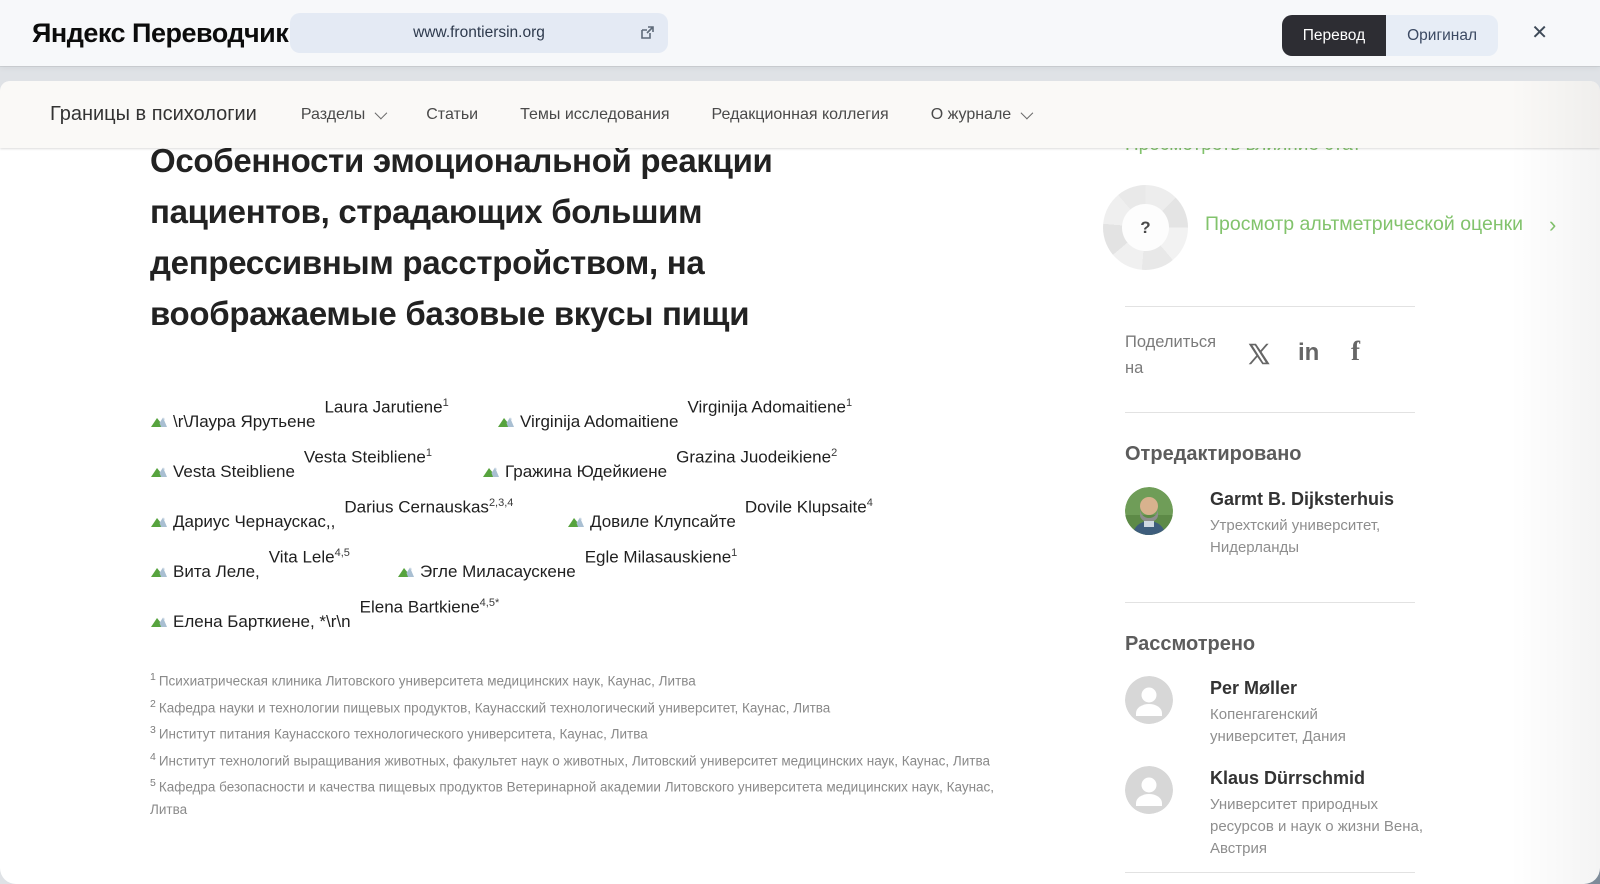  What do you see at coordinates (368, 457) in the screenshot?
I see `author-name-en: Vesta Steibliene1` at bounding box center [368, 457].